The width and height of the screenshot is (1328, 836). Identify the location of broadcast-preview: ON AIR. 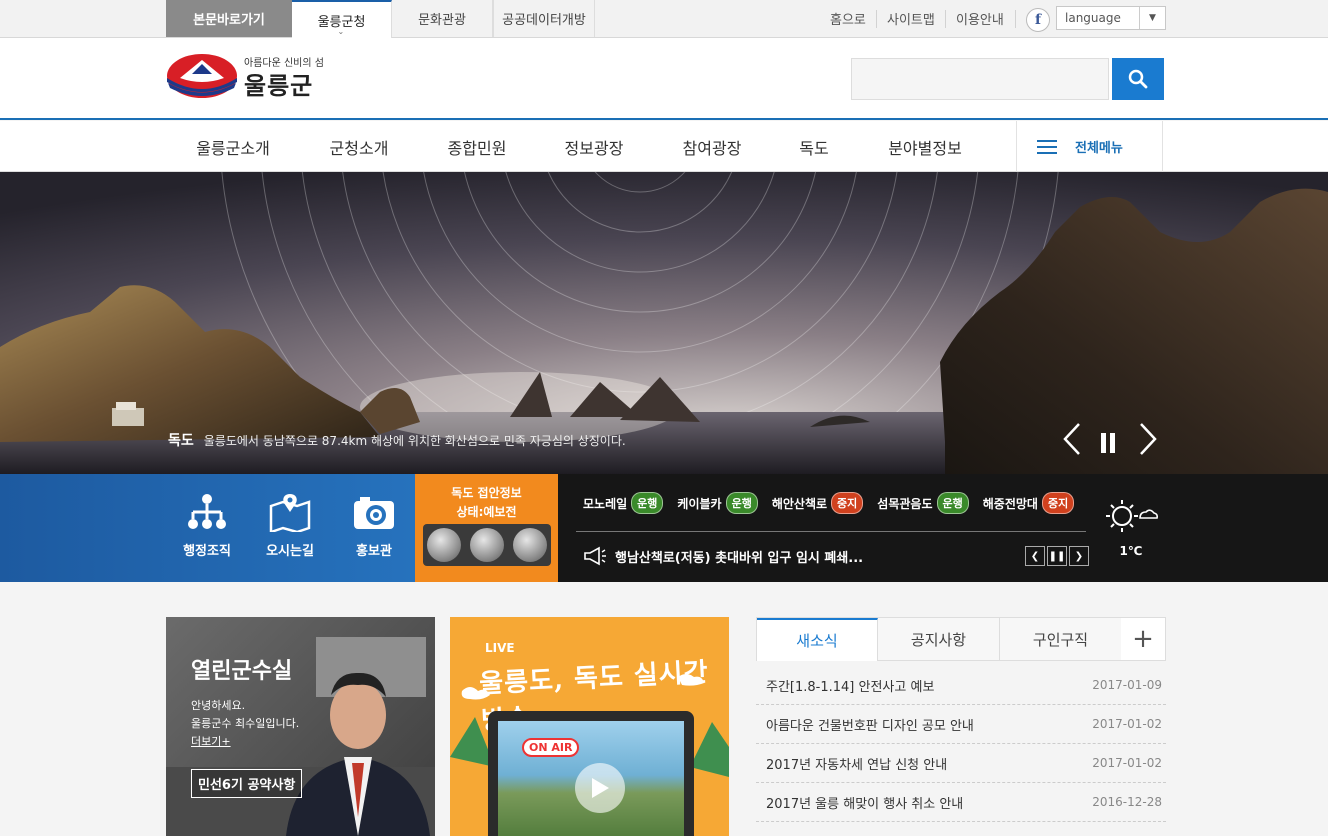
(591, 778).